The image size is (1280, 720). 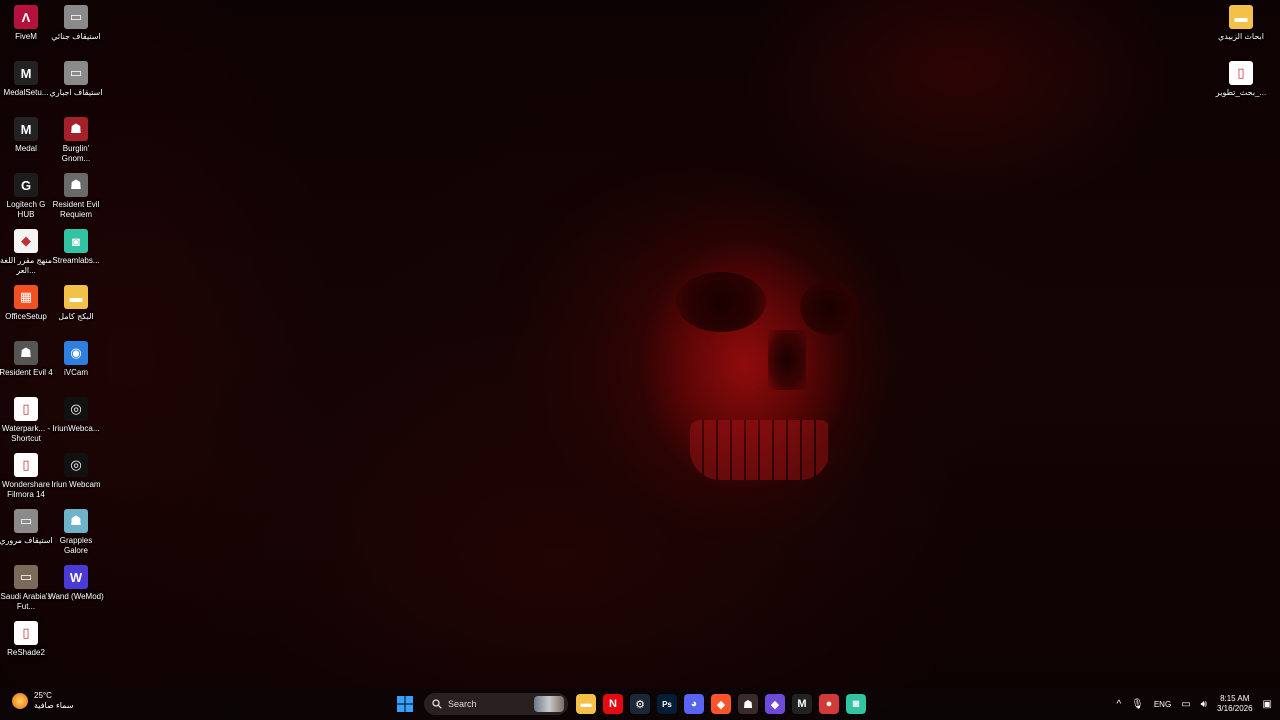 What do you see at coordinates (496, 704) in the screenshot?
I see `taskbar-search-box: Search` at bounding box center [496, 704].